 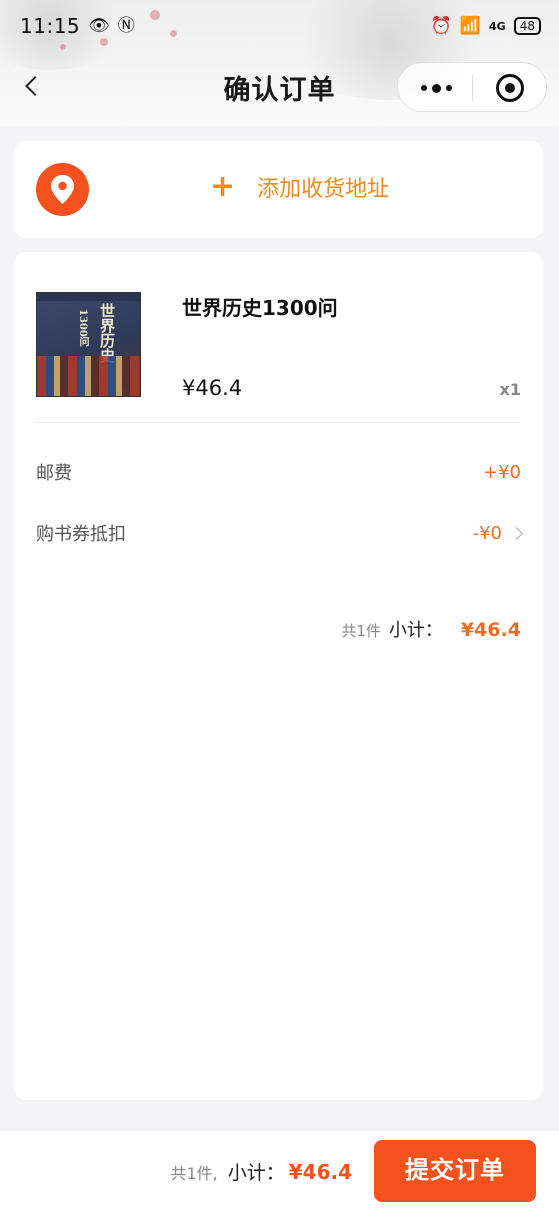 I want to click on network-label: 4G, so click(x=497, y=26).